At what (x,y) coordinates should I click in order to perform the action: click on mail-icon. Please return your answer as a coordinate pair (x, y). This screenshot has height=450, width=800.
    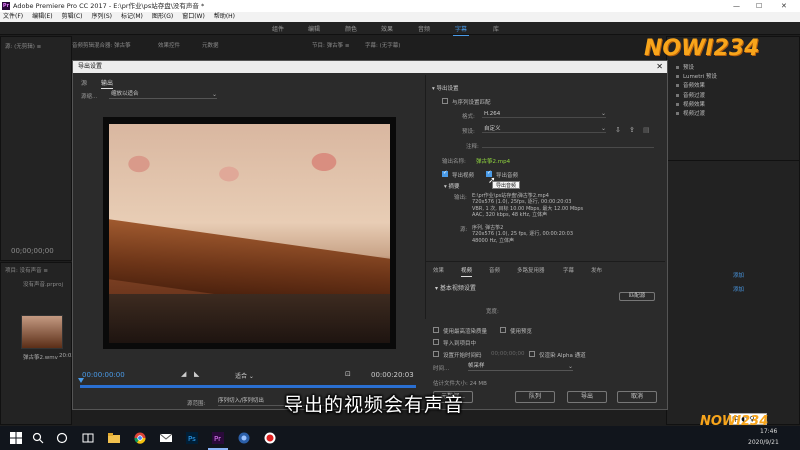
    Looking at the image, I should click on (166, 438).